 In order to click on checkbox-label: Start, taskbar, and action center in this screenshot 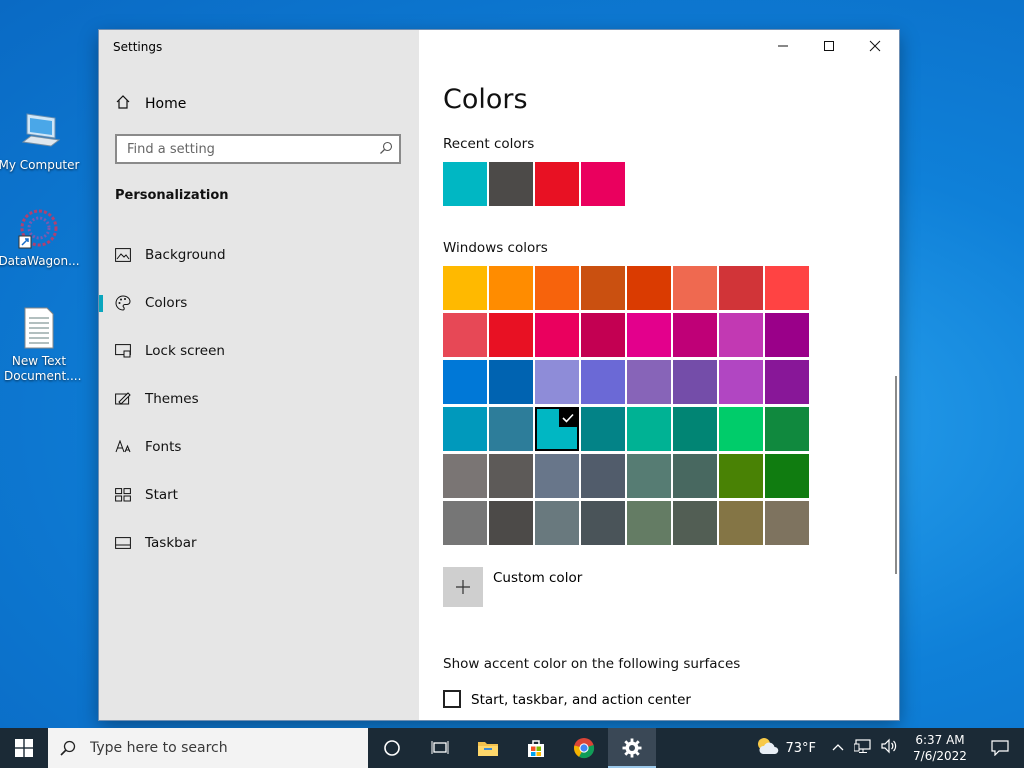, I will do `click(581, 700)`.